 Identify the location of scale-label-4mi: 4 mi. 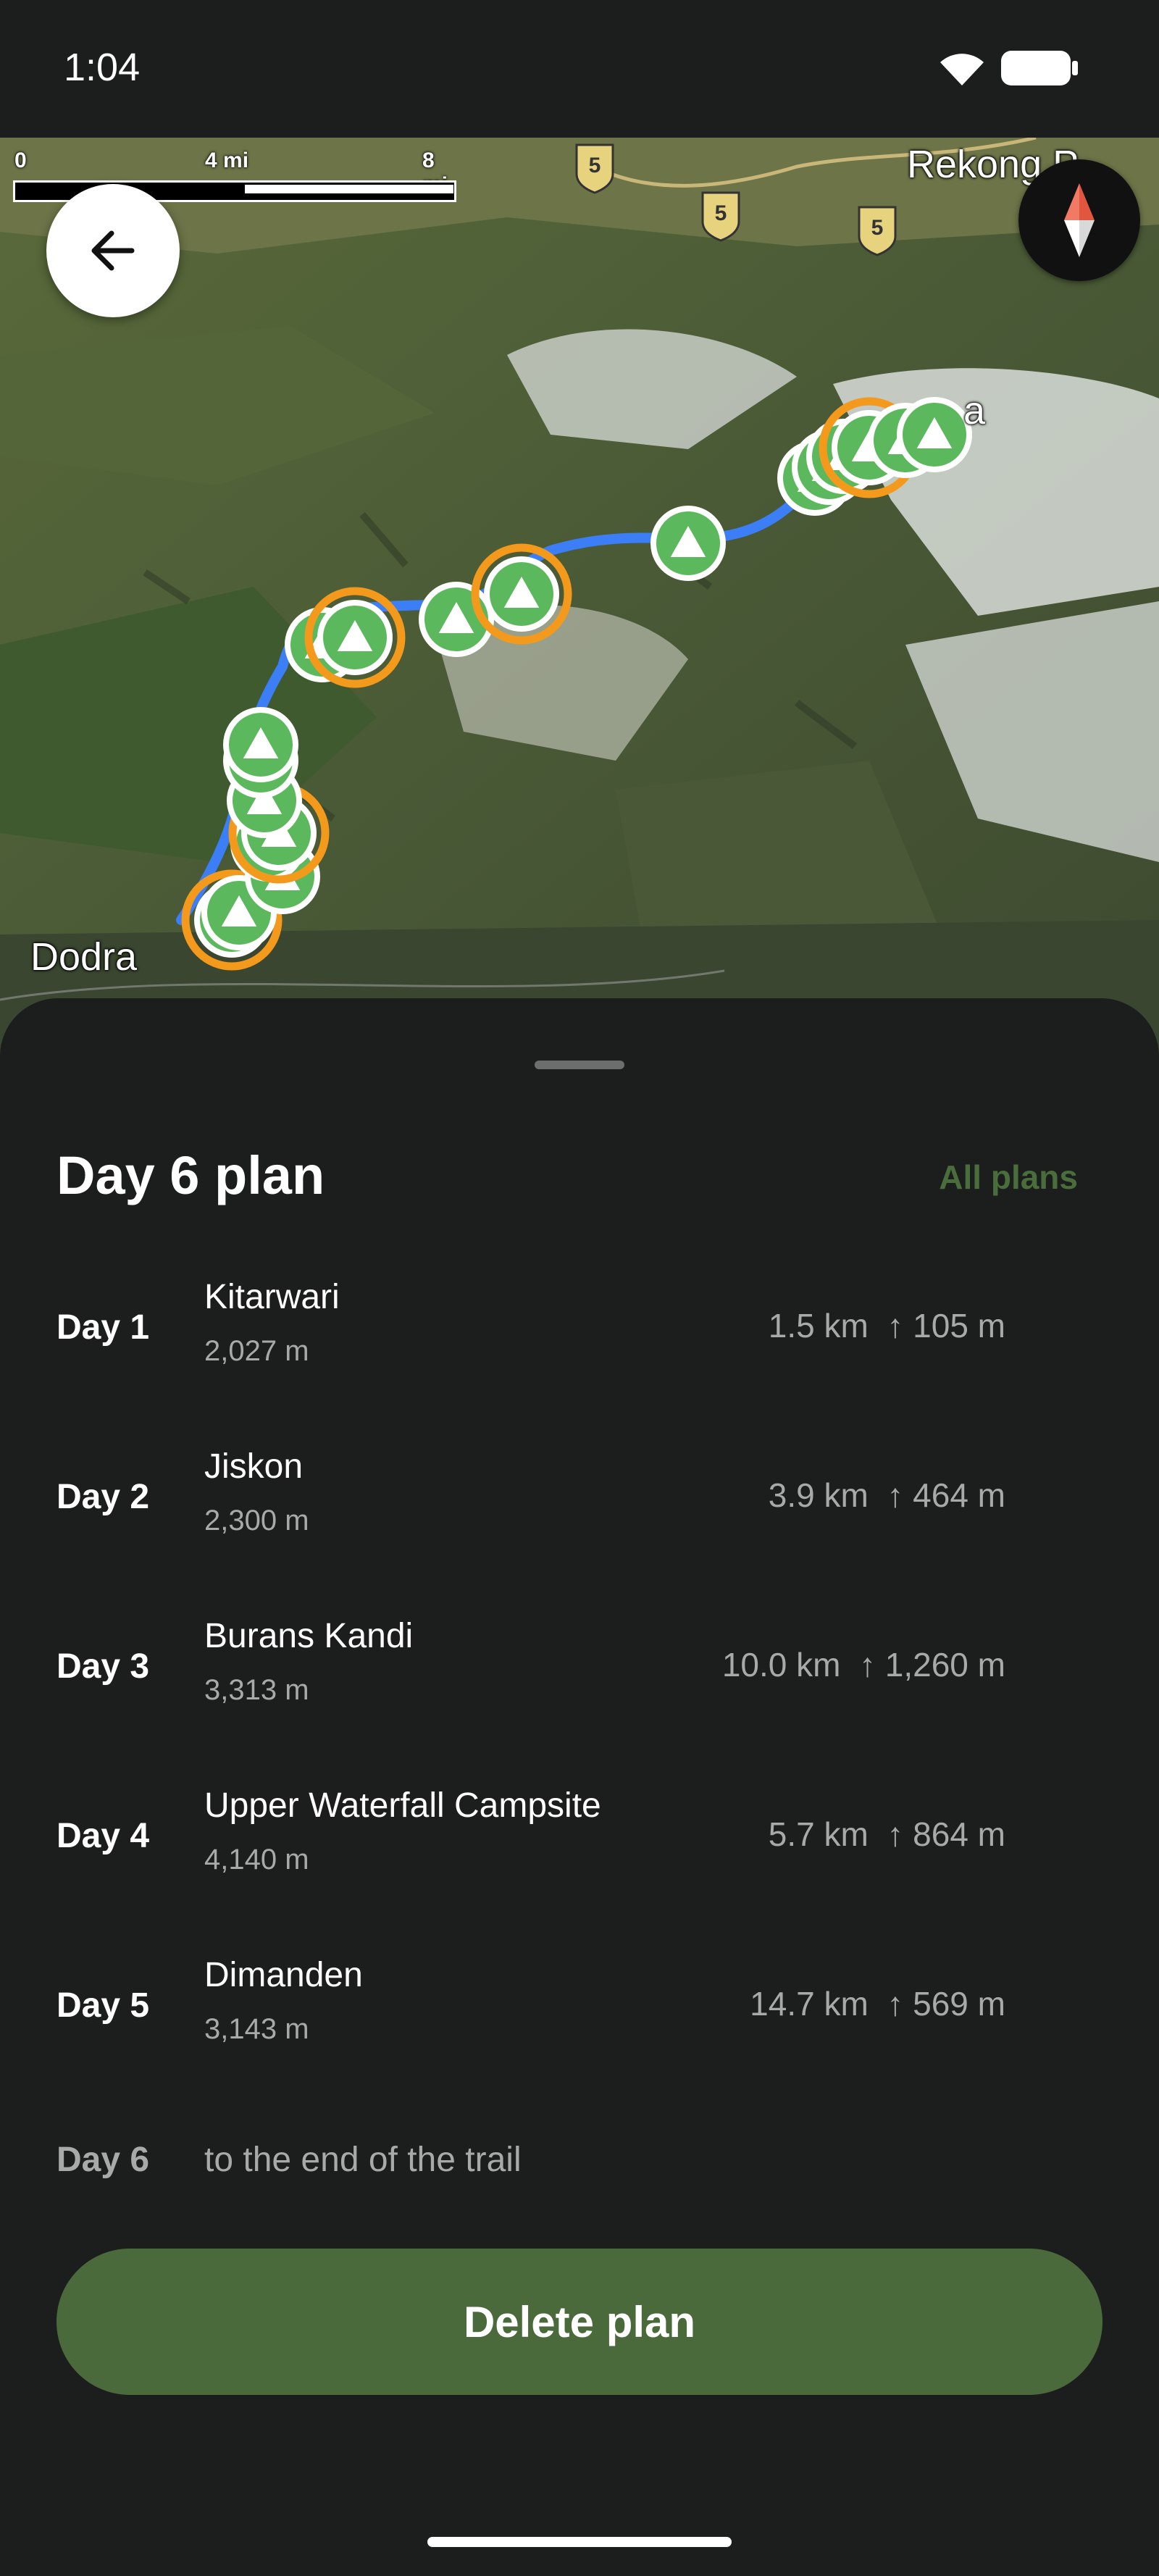
(227, 160).